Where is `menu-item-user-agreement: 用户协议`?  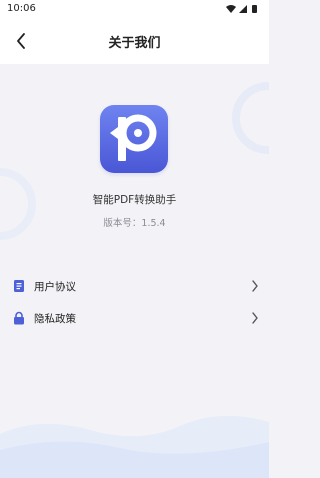
menu-item-user-agreement: 用户协议 is located at coordinates (134, 286).